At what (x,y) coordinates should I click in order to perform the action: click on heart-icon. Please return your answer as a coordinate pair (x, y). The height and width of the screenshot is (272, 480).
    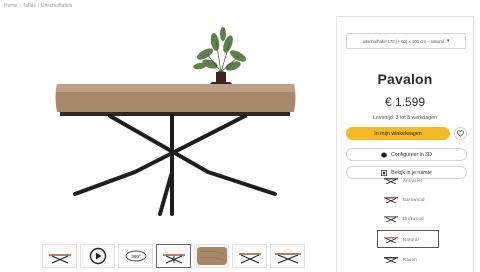
    Looking at the image, I should click on (460, 133).